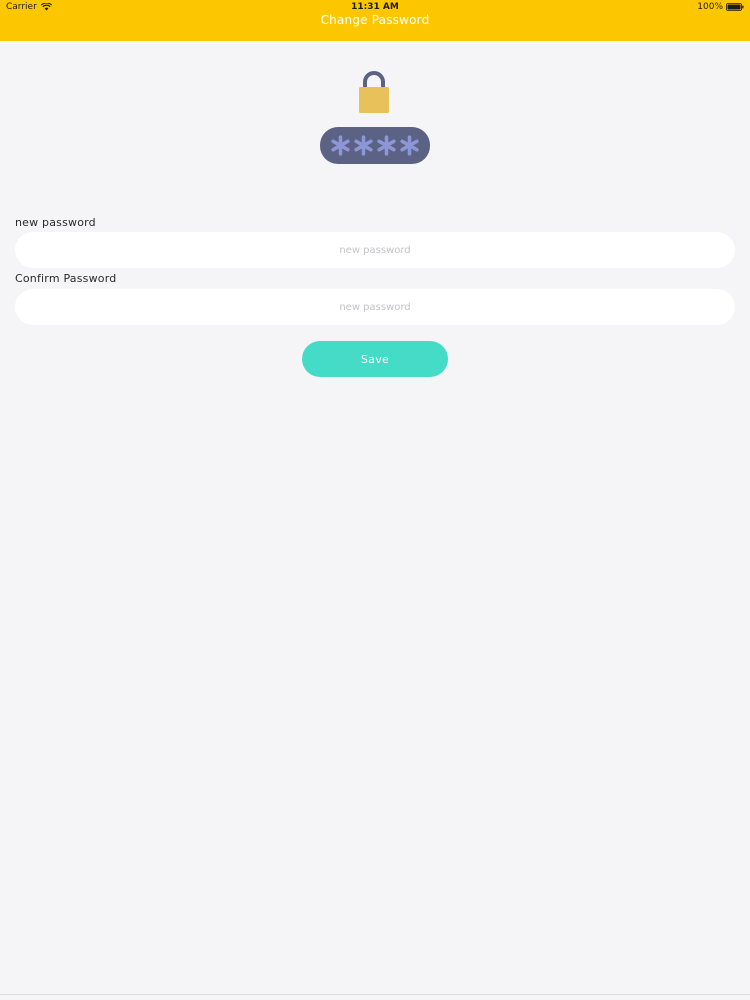 This screenshot has width=750, height=1000. I want to click on bottom-divider, so click(375, 994).